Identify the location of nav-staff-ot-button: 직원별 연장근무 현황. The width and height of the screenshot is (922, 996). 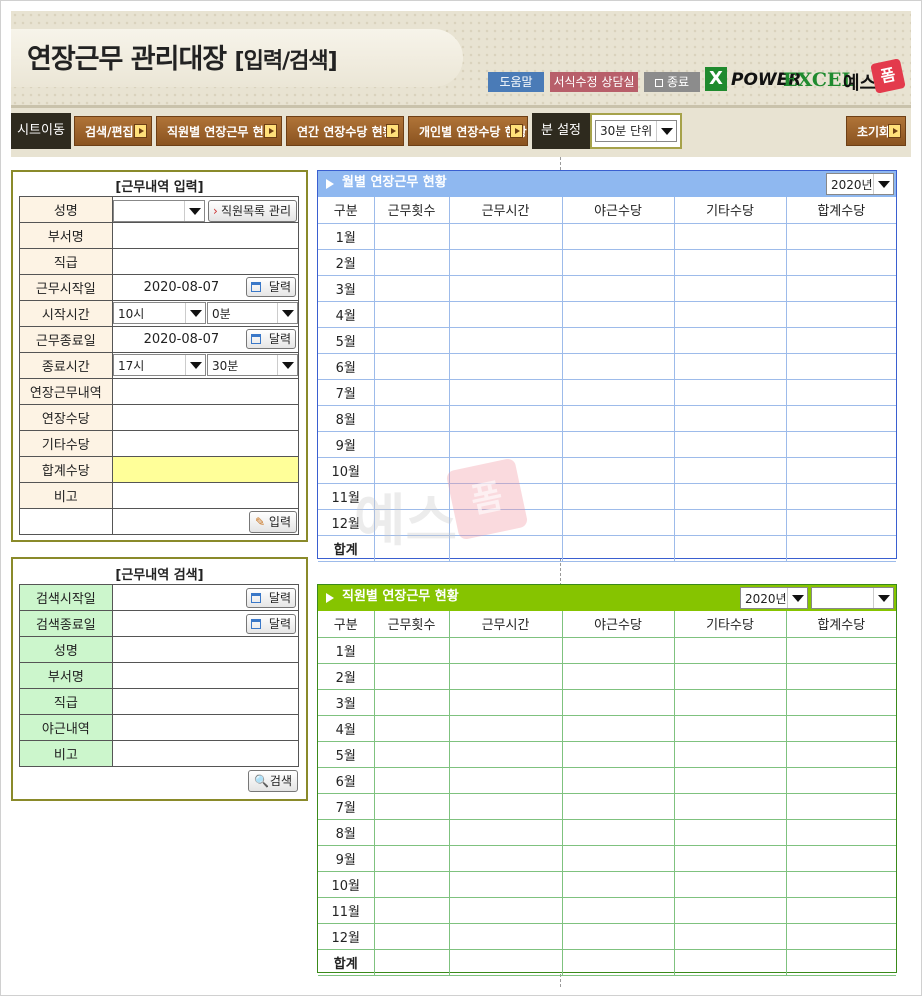
(219, 131).